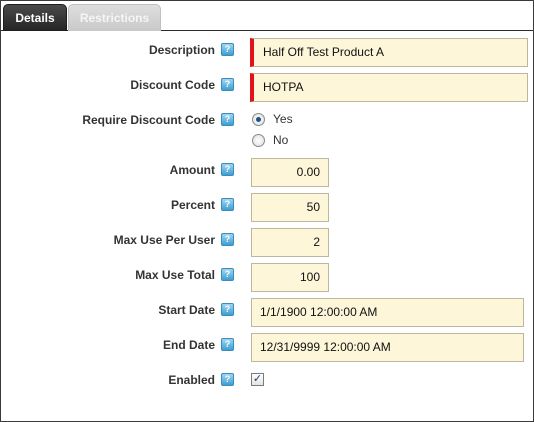  I want to click on description-field: Half Off Test Product A, so click(389, 52).